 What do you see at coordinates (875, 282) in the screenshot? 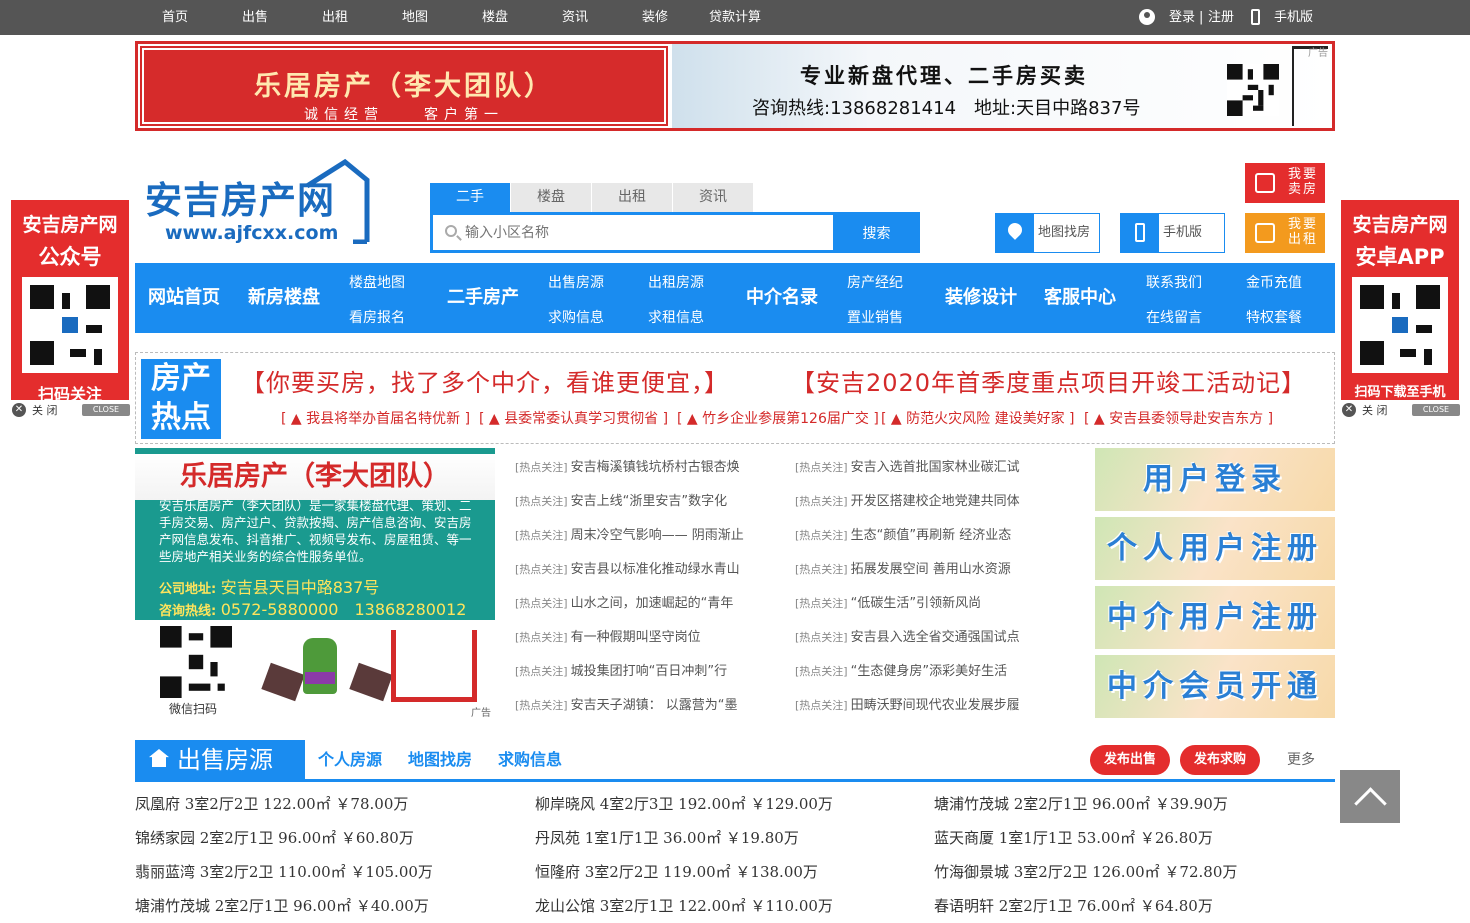
I see `nav-jingji: 房产经纪` at bounding box center [875, 282].